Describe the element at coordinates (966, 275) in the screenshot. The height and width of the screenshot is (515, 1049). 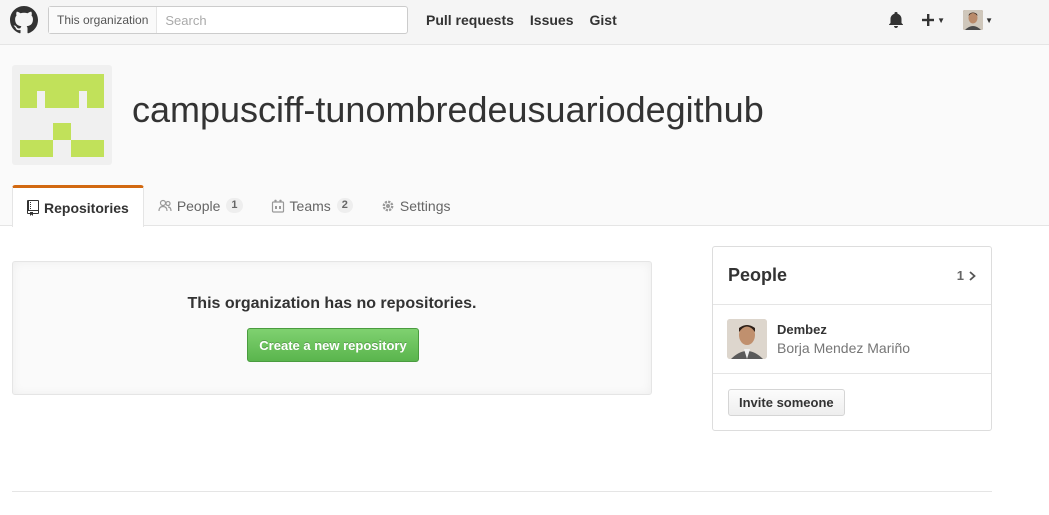
I see `people-box-count-link: 1` at that location.